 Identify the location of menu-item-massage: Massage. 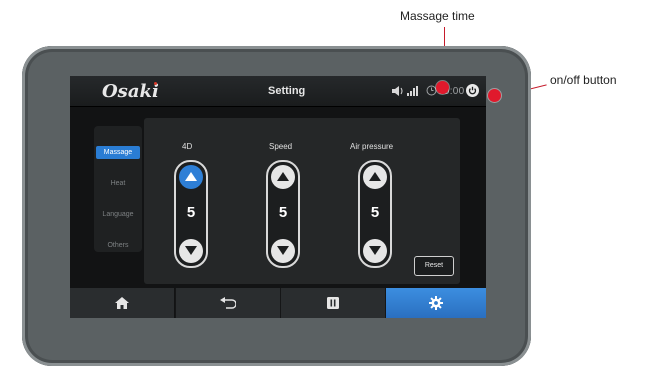
(118, 152).